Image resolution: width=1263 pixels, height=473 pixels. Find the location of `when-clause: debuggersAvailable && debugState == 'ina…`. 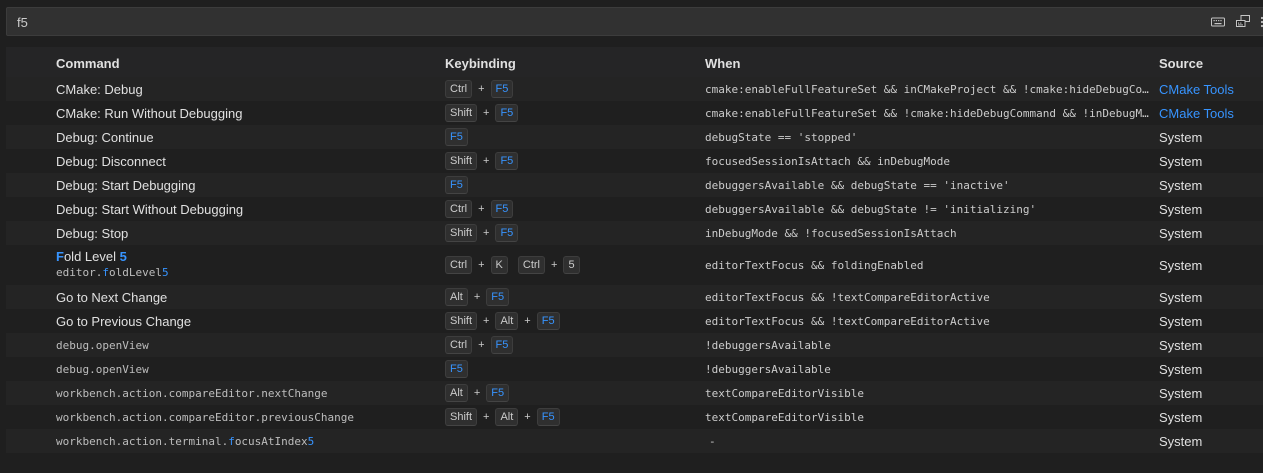

when-clause: debuggersAvailable && debugState == 'ina… is located at coordinates (857, 185).